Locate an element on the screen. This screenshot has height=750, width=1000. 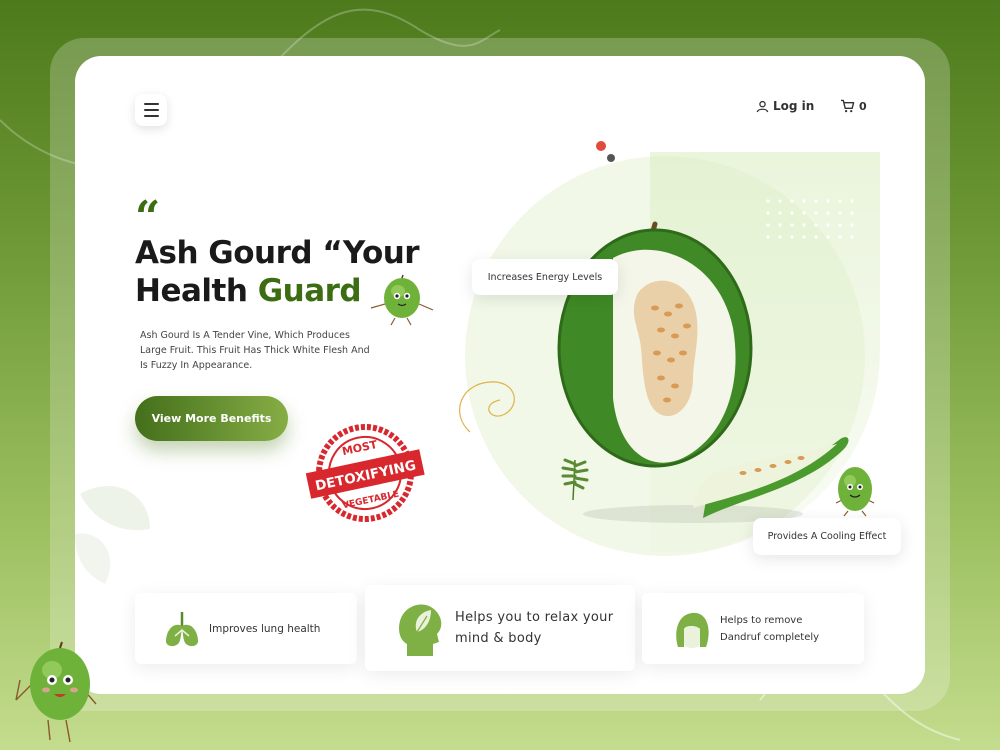
lungs-icon is located at coordinates (182, 628).